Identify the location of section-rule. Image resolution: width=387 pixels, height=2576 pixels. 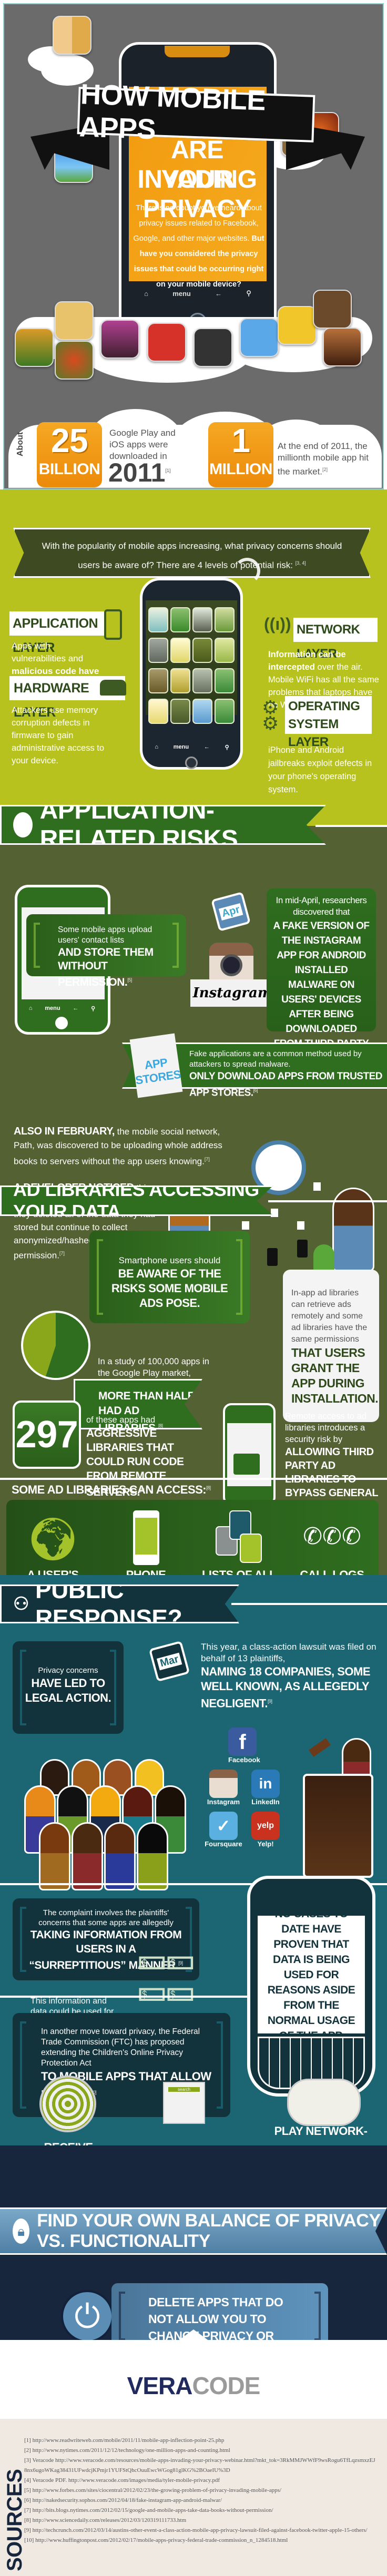
(193, 1479).